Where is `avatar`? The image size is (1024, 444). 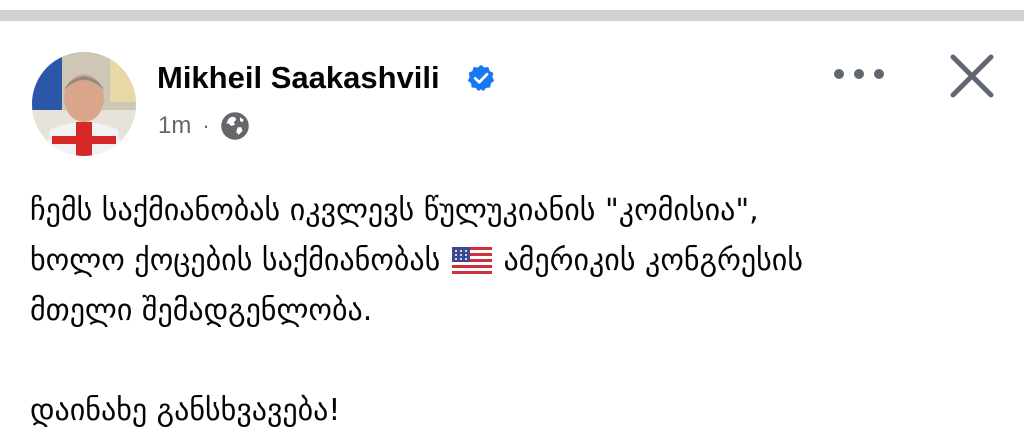
avatar is located at coordinates (84, 104).